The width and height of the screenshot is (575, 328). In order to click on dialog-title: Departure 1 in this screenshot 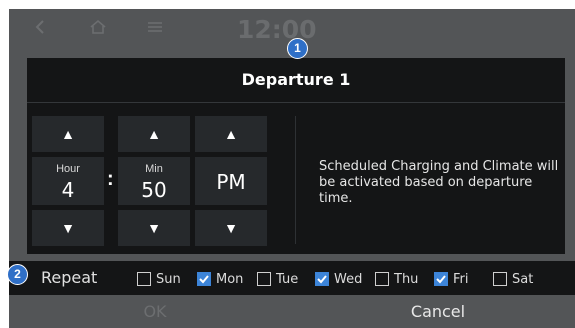, I will do `click(296, 79)`.